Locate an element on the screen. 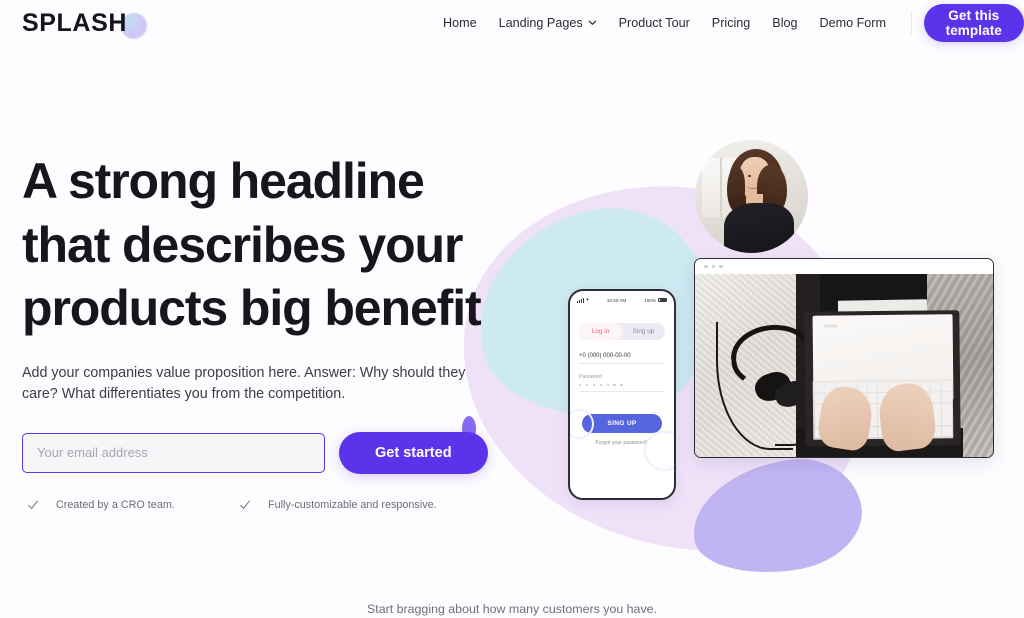  signal-icon is located at coordinates (581, 300).